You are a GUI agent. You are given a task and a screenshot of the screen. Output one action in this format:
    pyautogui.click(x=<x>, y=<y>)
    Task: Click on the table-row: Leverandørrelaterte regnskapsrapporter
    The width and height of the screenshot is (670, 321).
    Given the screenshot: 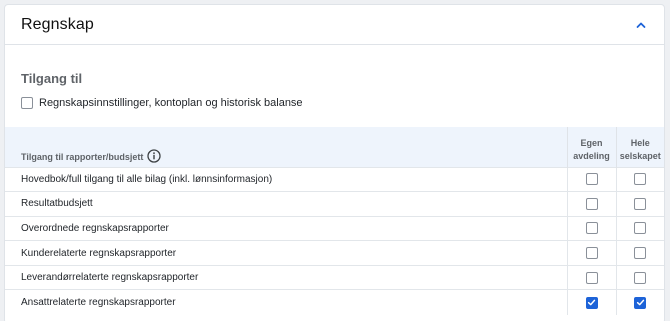 What is the action you would take?
    pyautogui.click(x=334, y=277)
    